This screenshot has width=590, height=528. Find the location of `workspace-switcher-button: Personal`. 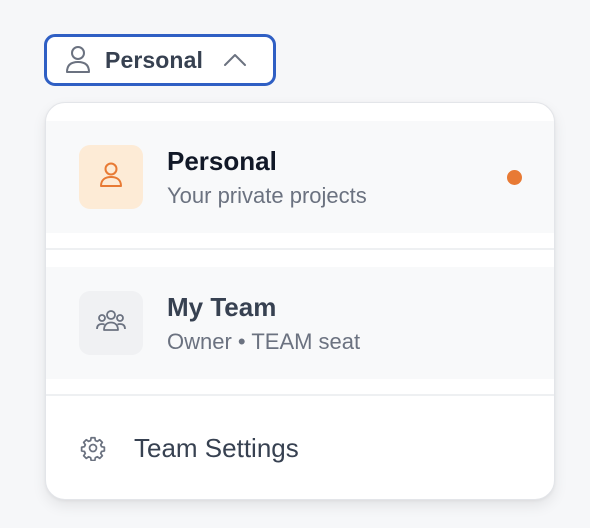

workspace-switcher-button: Personal is located at coordinates (160, 60).